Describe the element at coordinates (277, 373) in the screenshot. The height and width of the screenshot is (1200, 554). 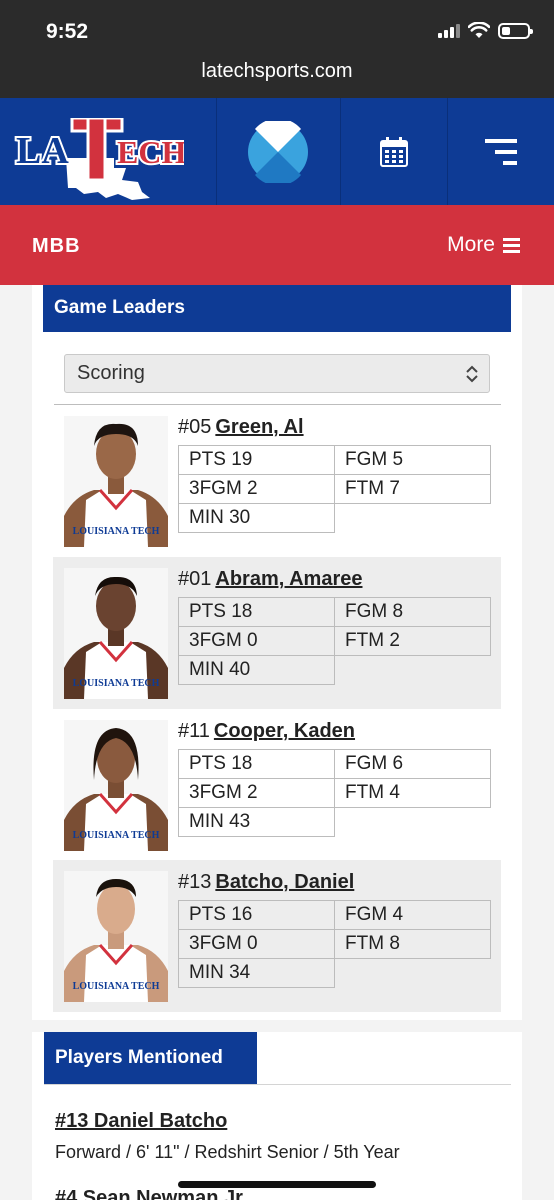
I see `stat-category-select: Scoring` at that location.